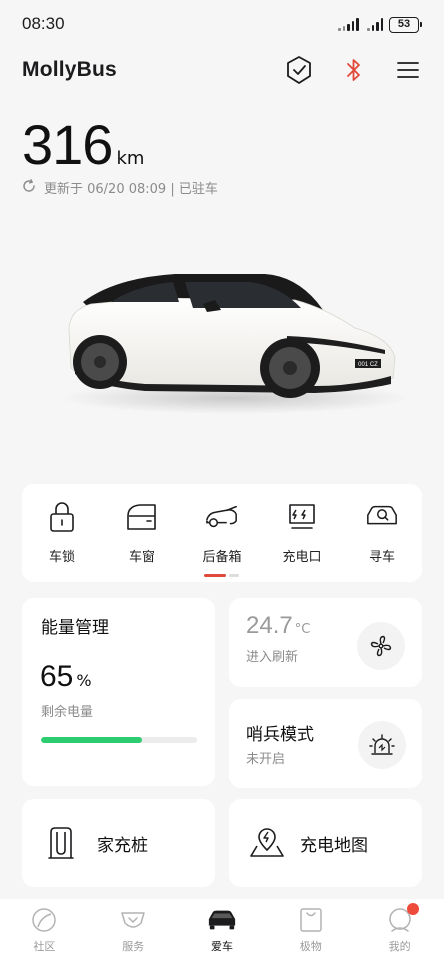 The image size is (444, 960). Describe the element at coordinates (267, 843) in the screenshot. I see `charging-map-icon` at that location.